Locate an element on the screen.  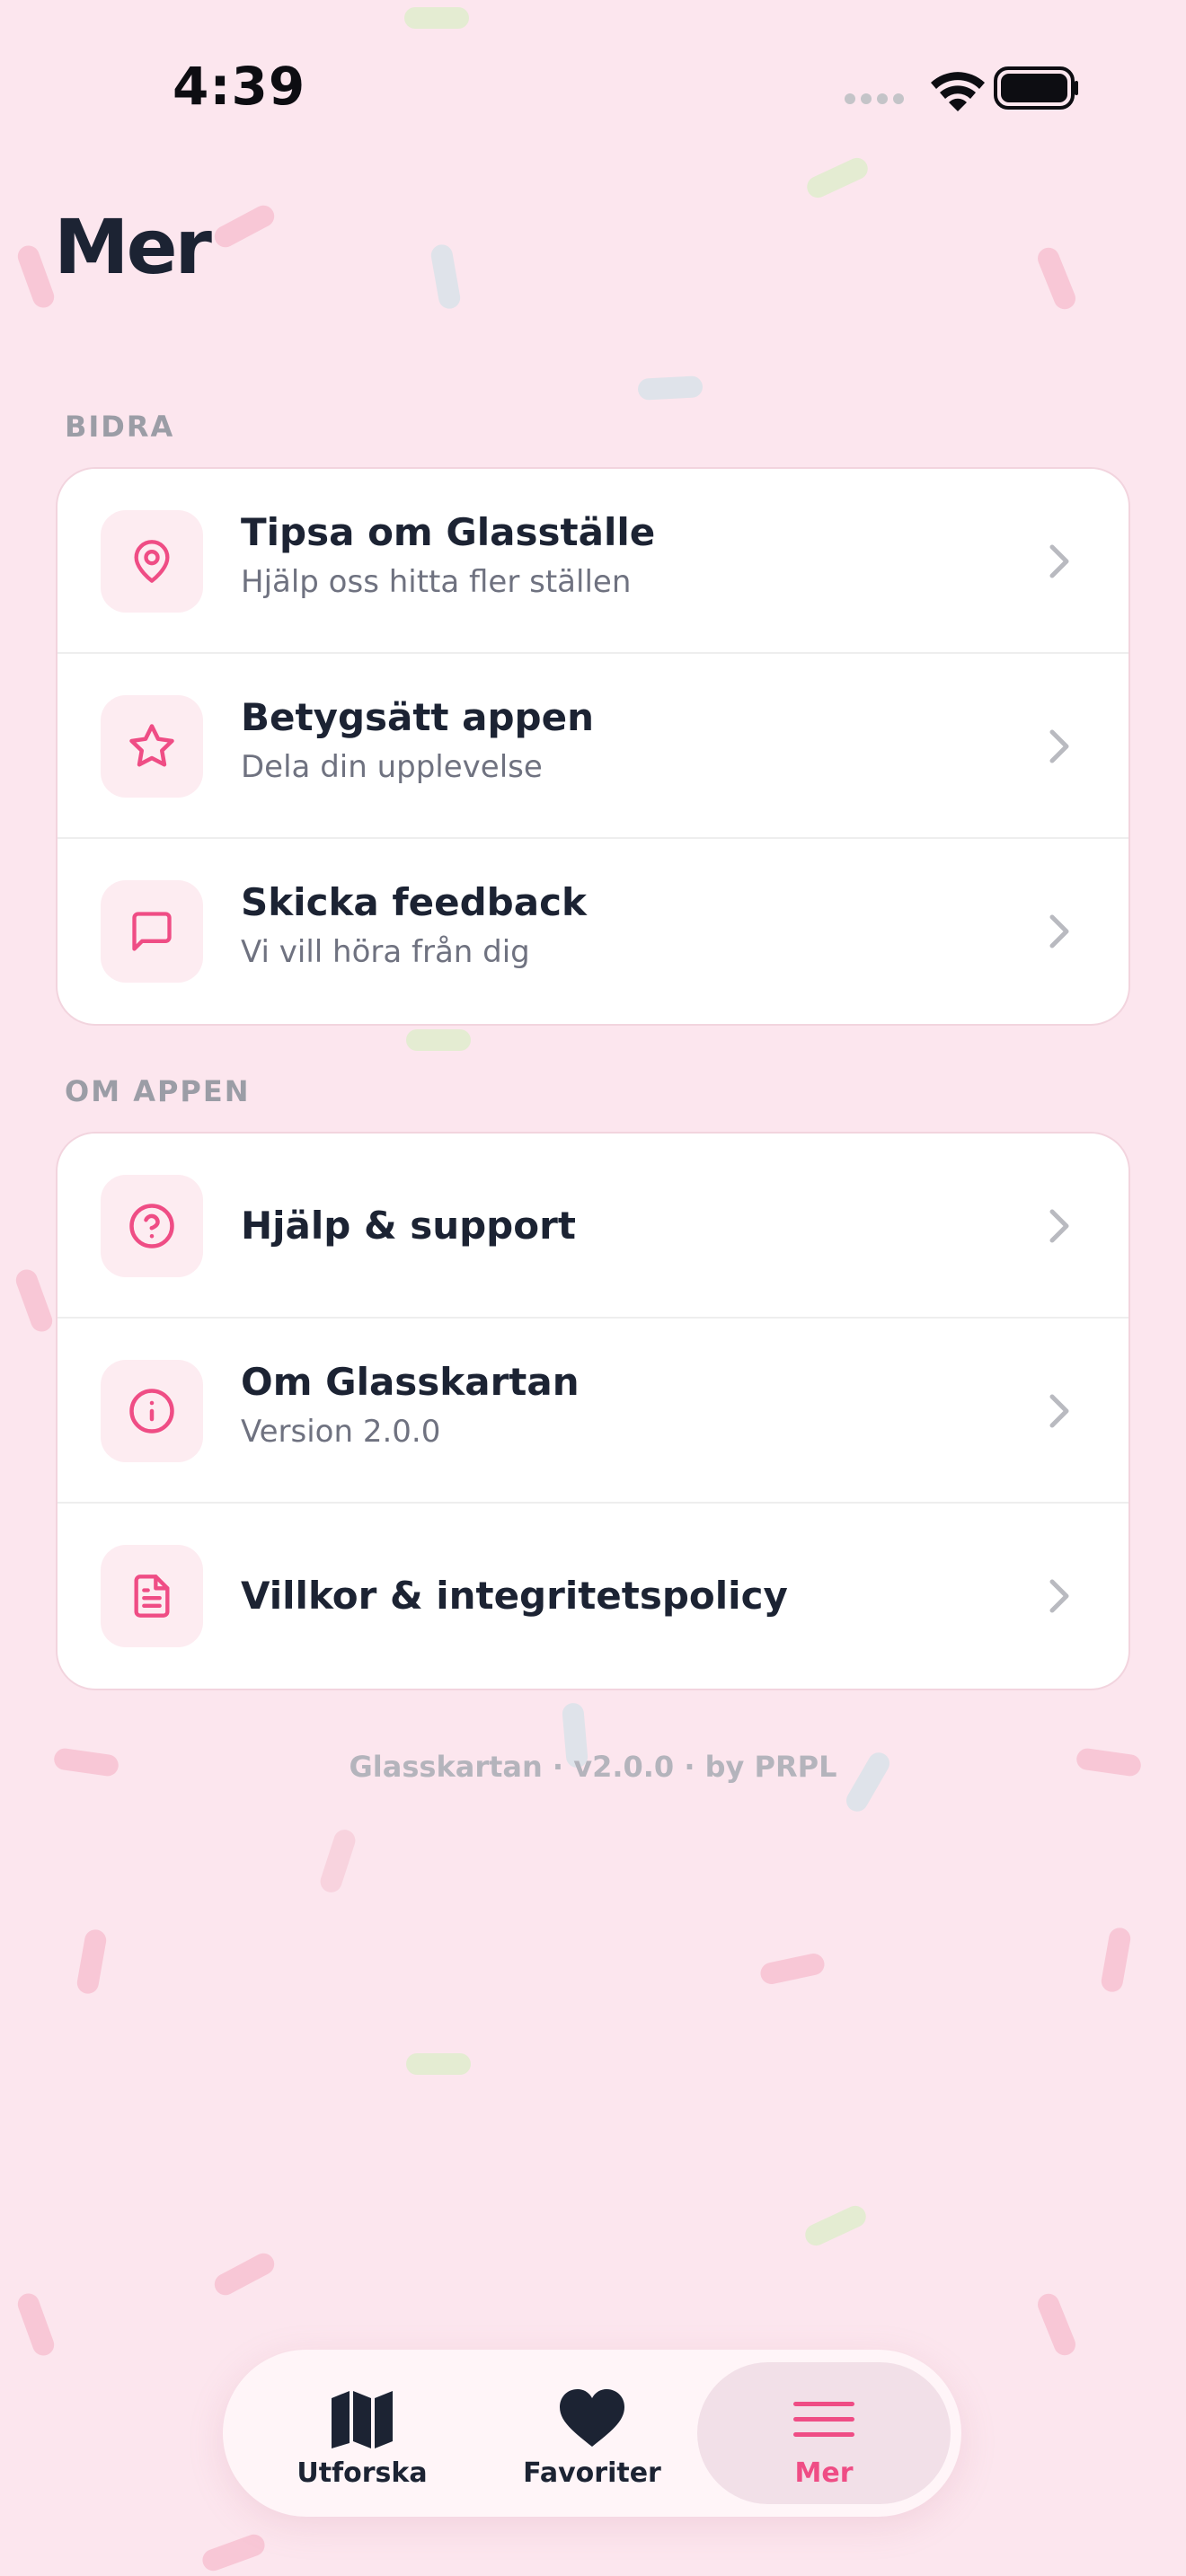
footer-version: Glasskartan · v2.0.0 · by PRPL is located at coordinates (593, 1767).